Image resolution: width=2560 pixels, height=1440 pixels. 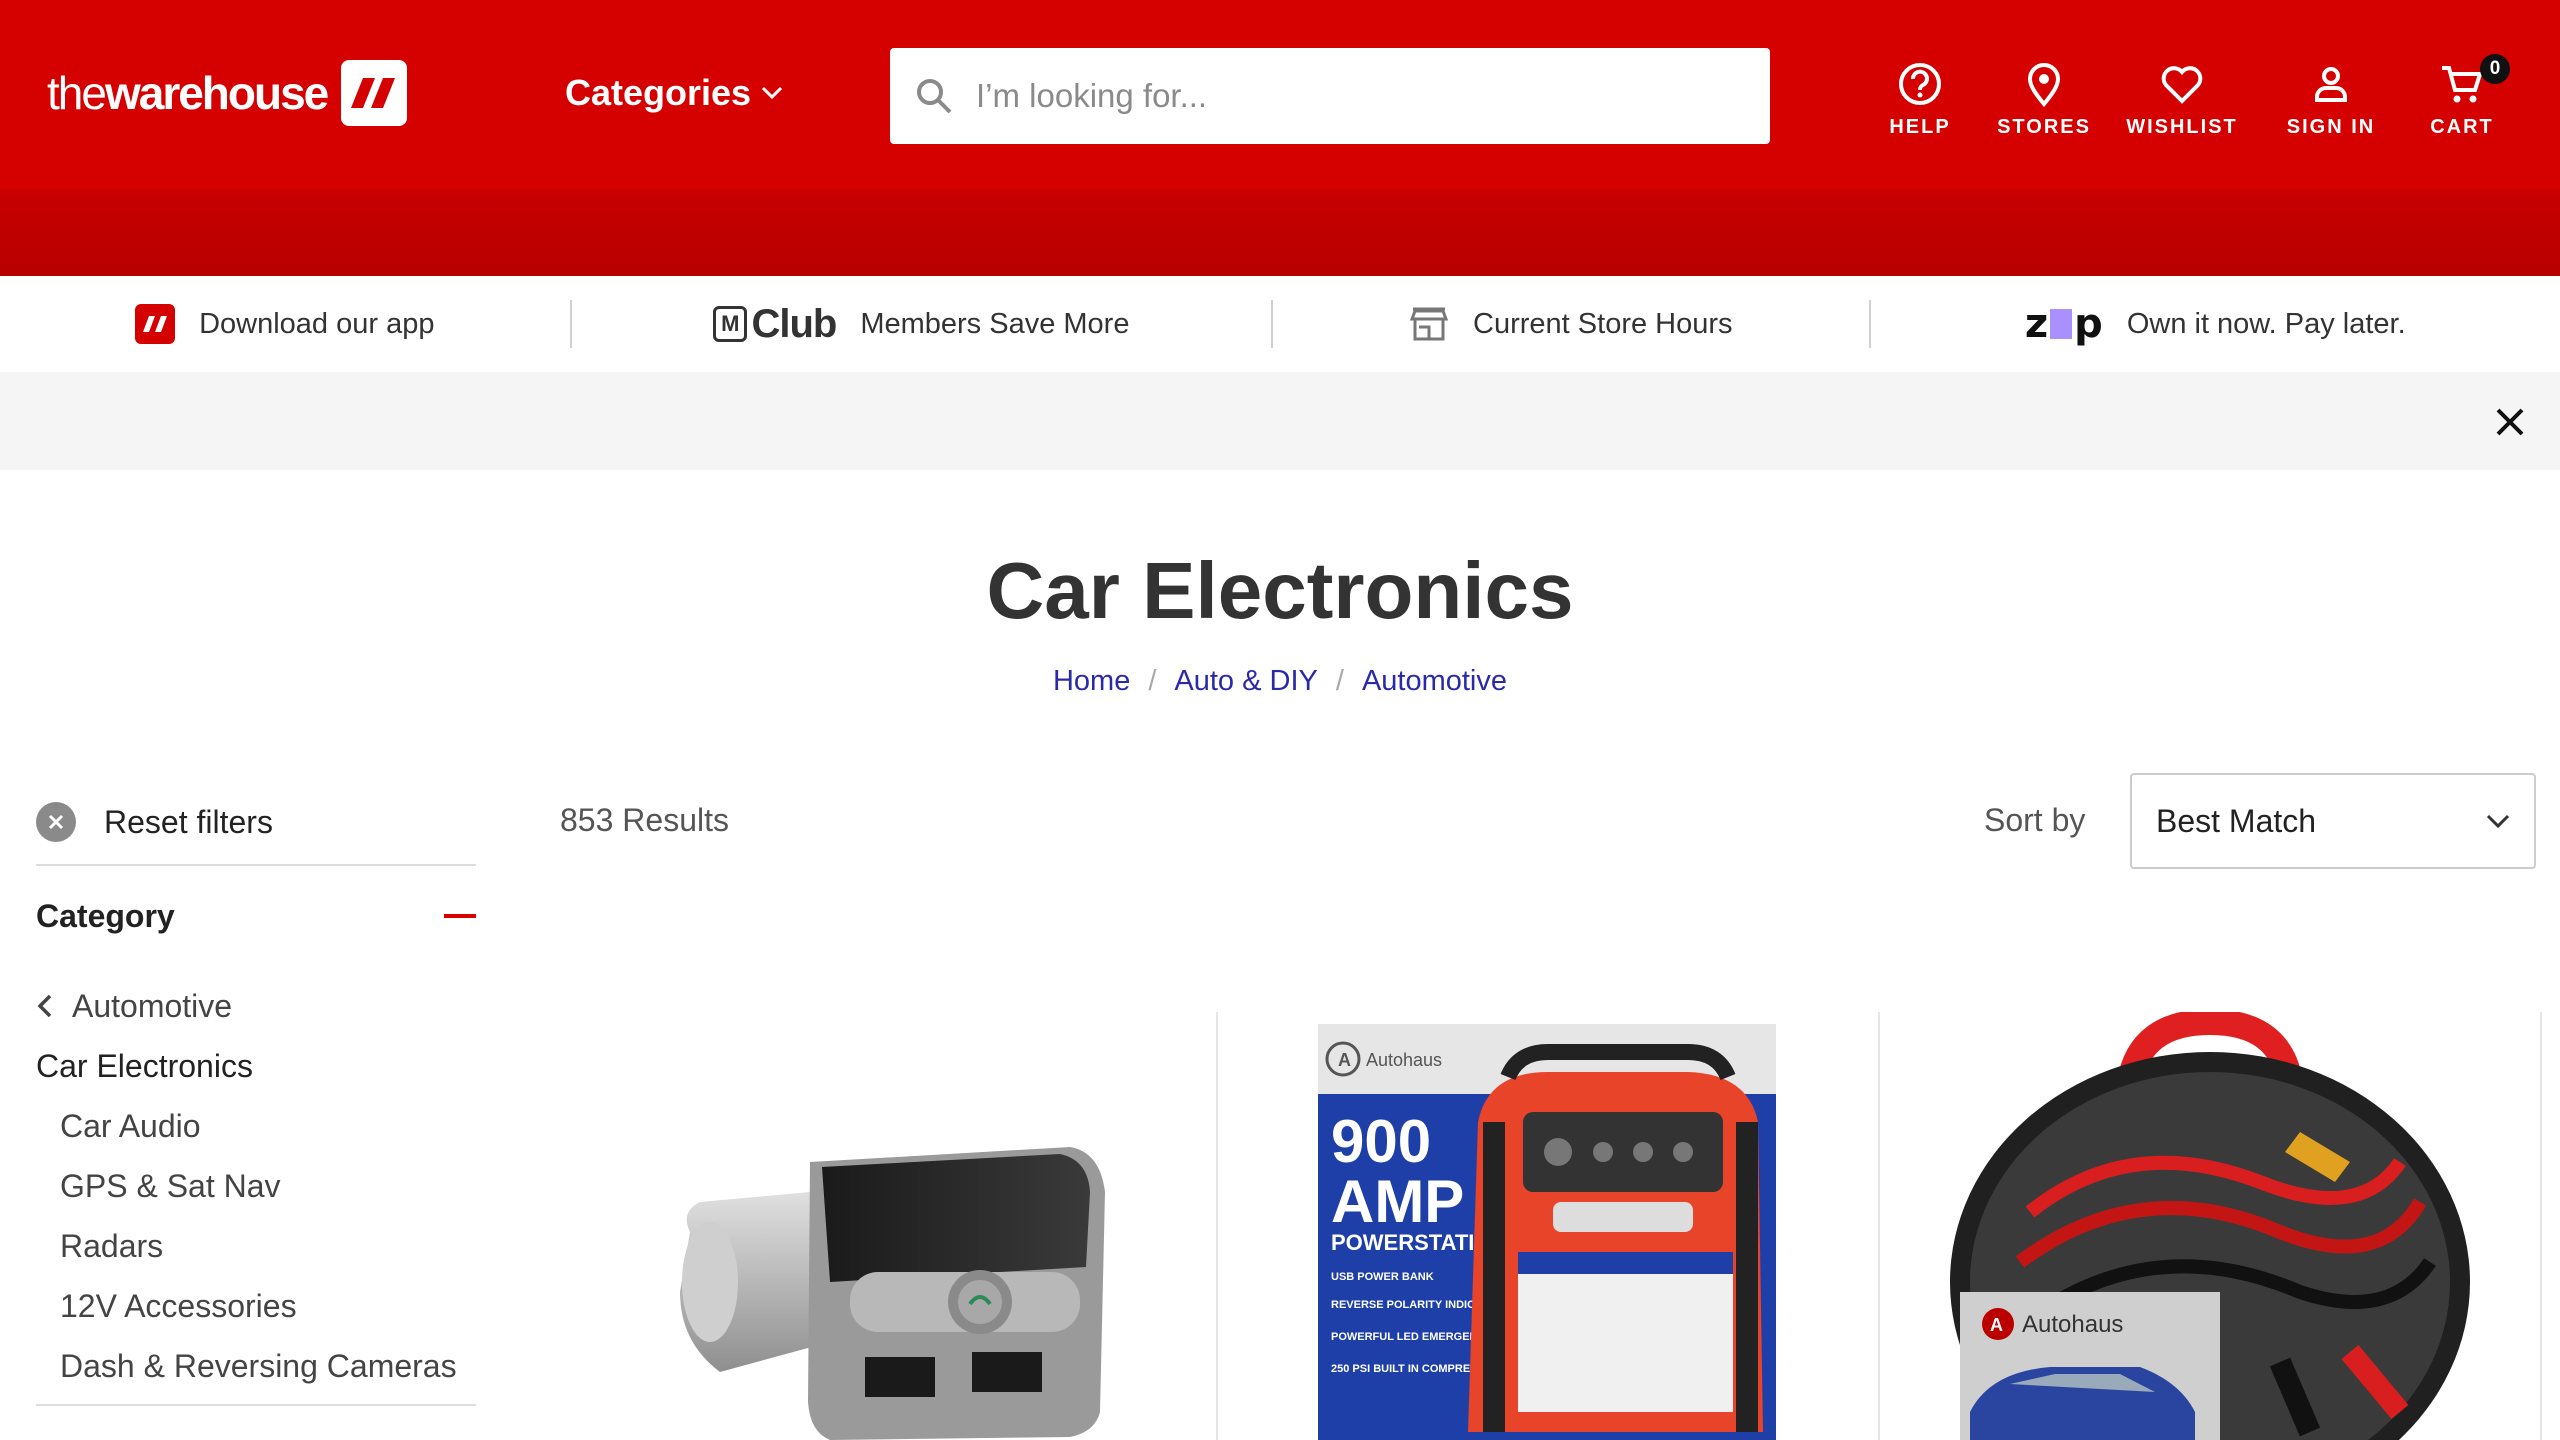 I want to click on stores-label: STORES, so click(x=2044, y=127).